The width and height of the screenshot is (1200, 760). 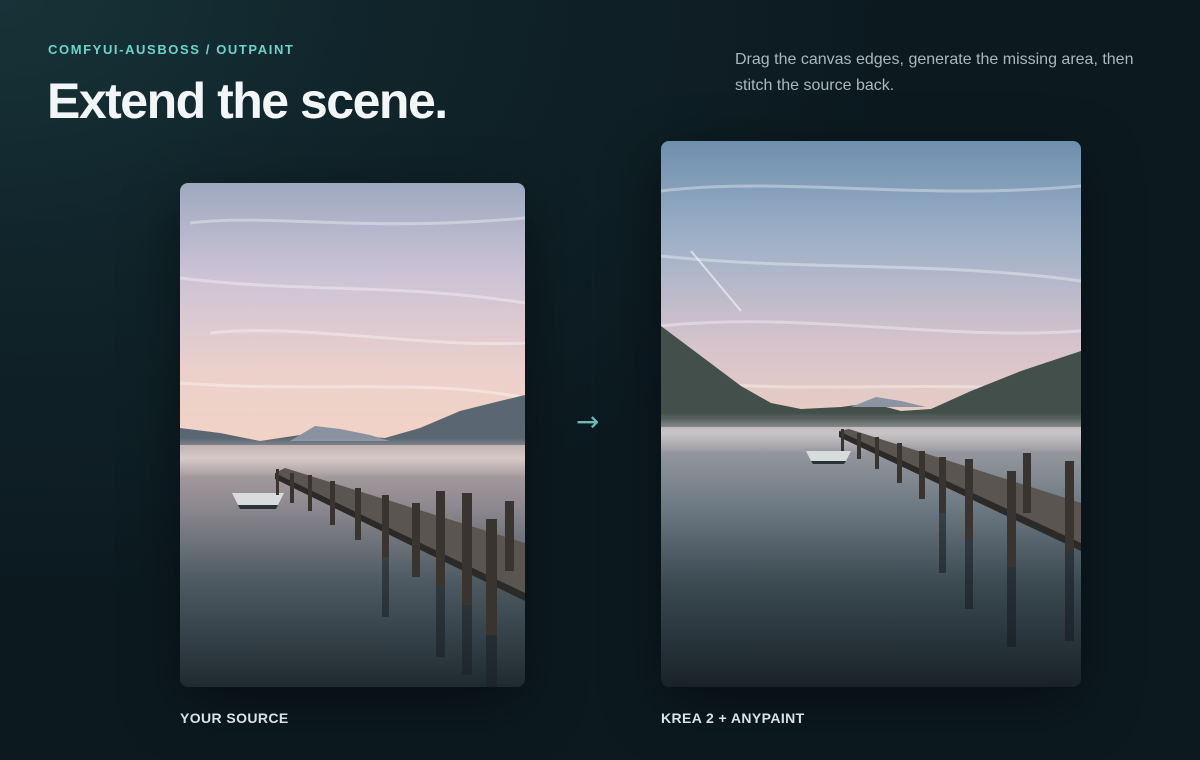 What do you see at coordinates (247, 101) in the screenshot?
I see `page-title: Extend the scene.` at bounding box center [247, 101].